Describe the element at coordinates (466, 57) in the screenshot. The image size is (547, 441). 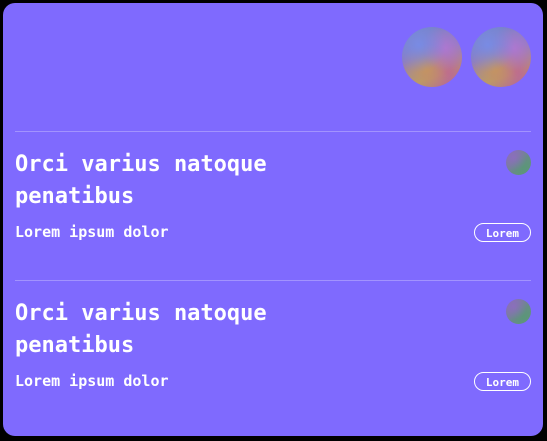
I see `avatar-group` at that location.